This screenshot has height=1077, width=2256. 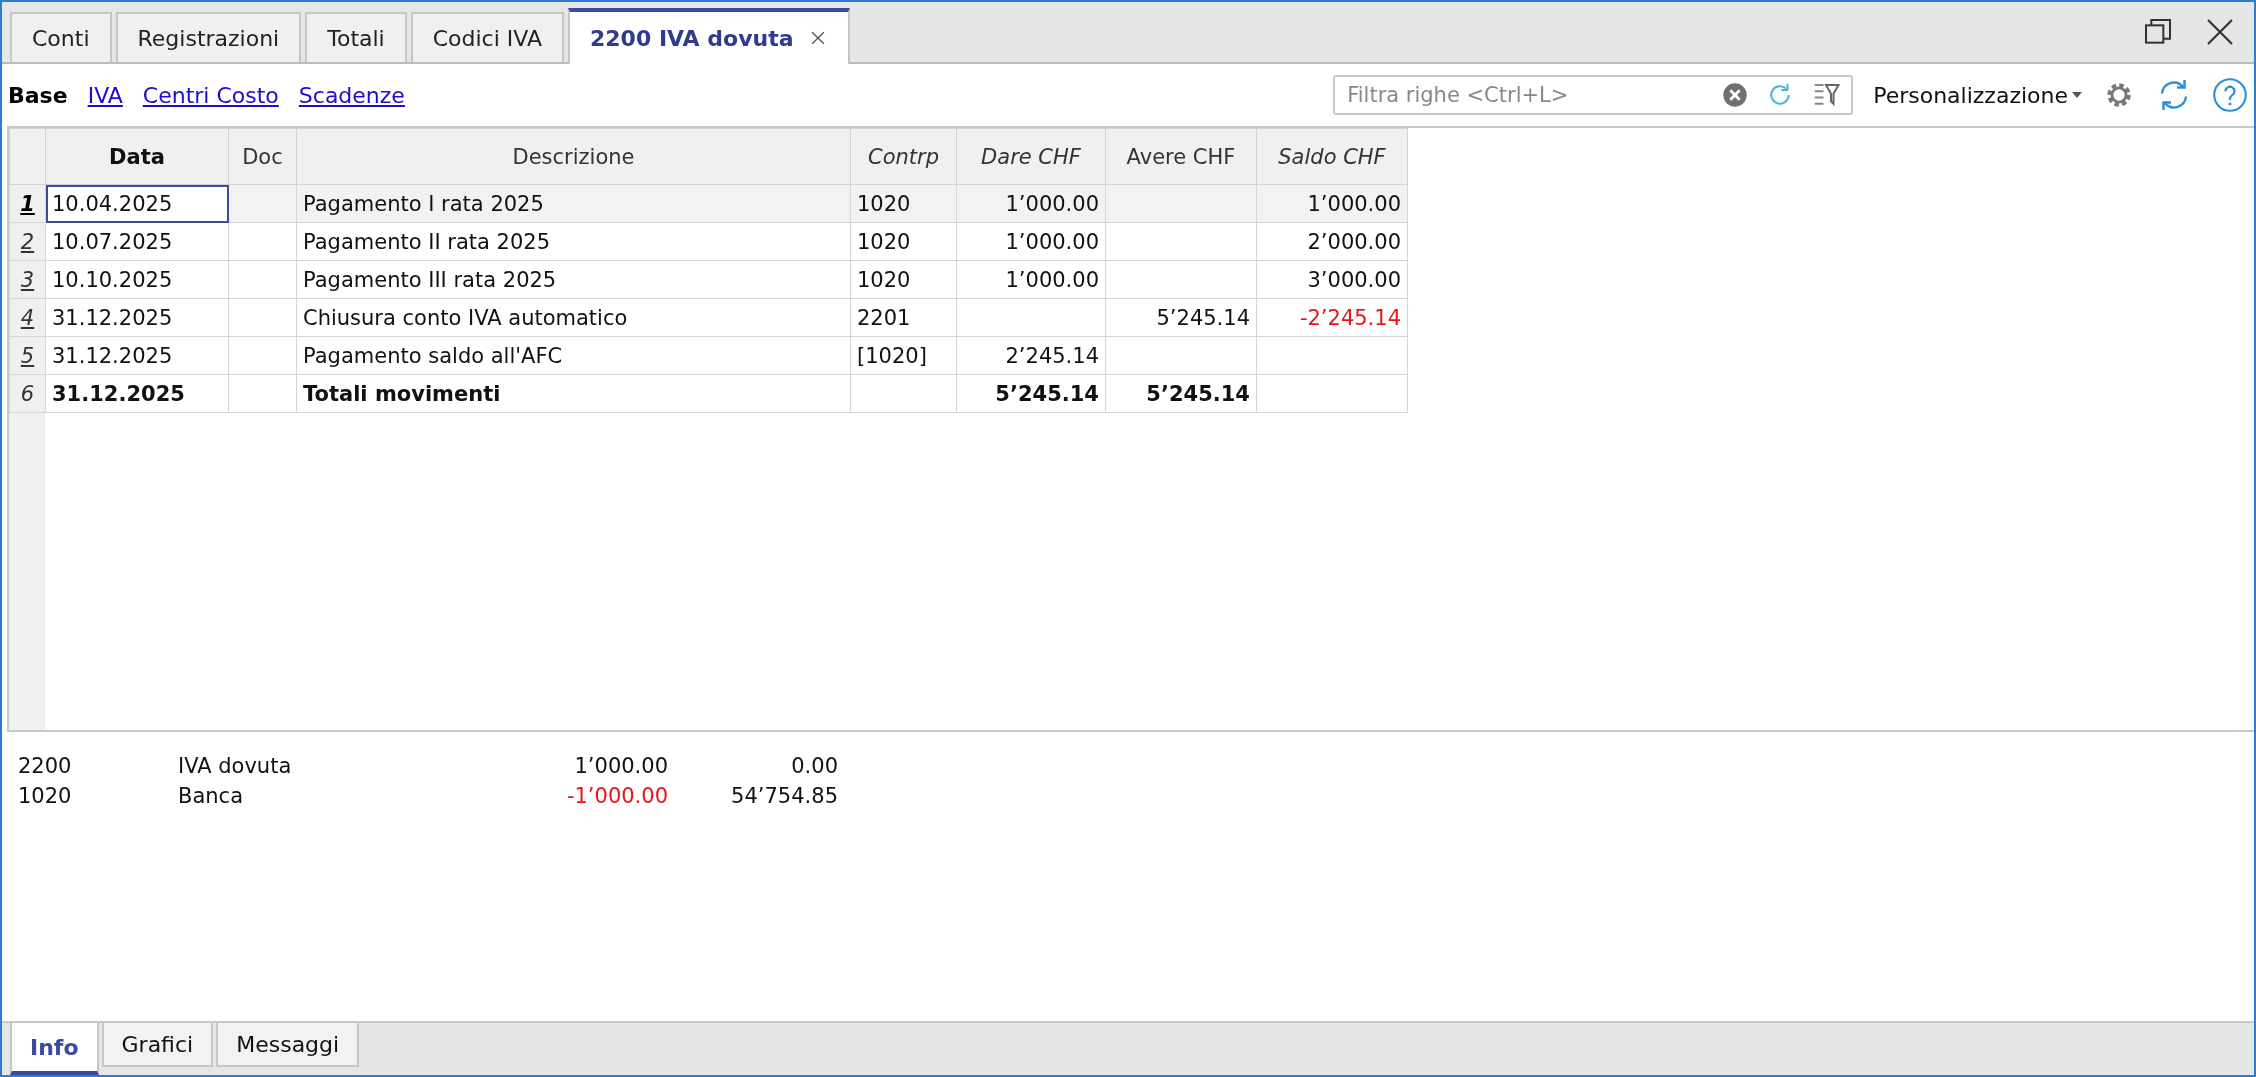 What do you see at coordinates (45, 796) in the screenshot?
I see `account-code: 1020` at bounding box center [45, 796].